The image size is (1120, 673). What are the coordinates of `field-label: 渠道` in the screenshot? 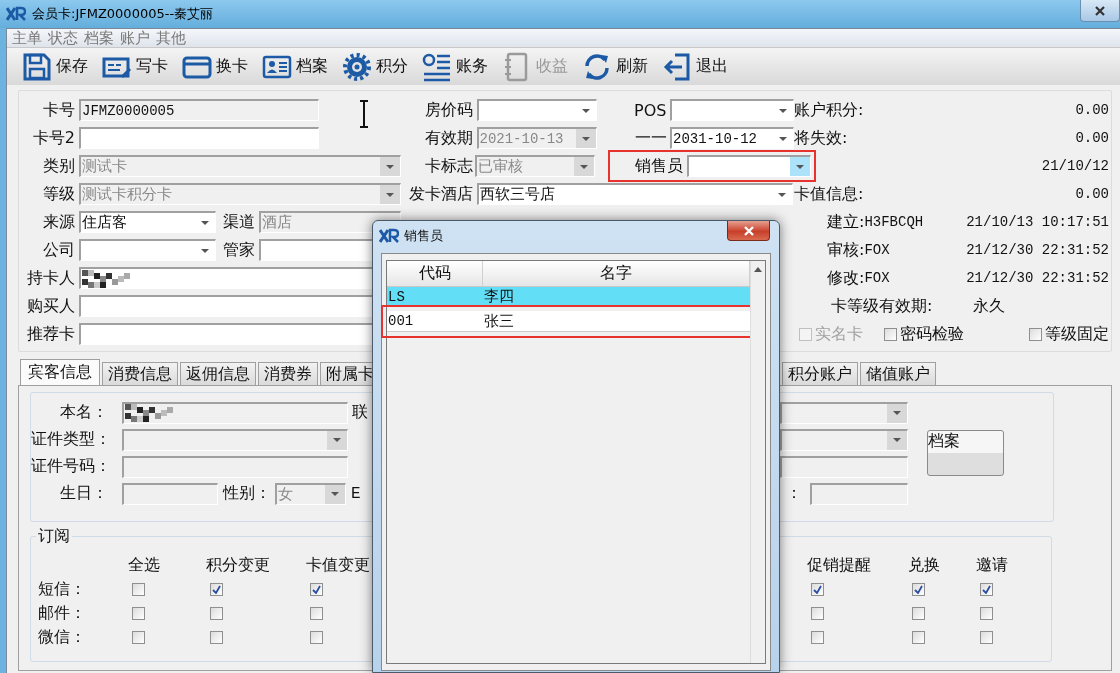 It's located at (239, 222).